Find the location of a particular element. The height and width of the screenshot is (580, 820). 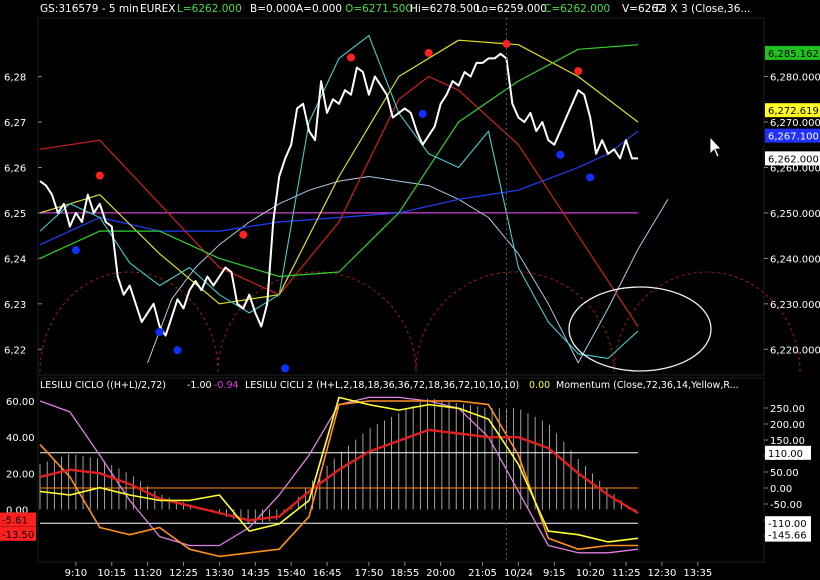

x-tick-label: 9:10 is located at coordinates (76, 573).